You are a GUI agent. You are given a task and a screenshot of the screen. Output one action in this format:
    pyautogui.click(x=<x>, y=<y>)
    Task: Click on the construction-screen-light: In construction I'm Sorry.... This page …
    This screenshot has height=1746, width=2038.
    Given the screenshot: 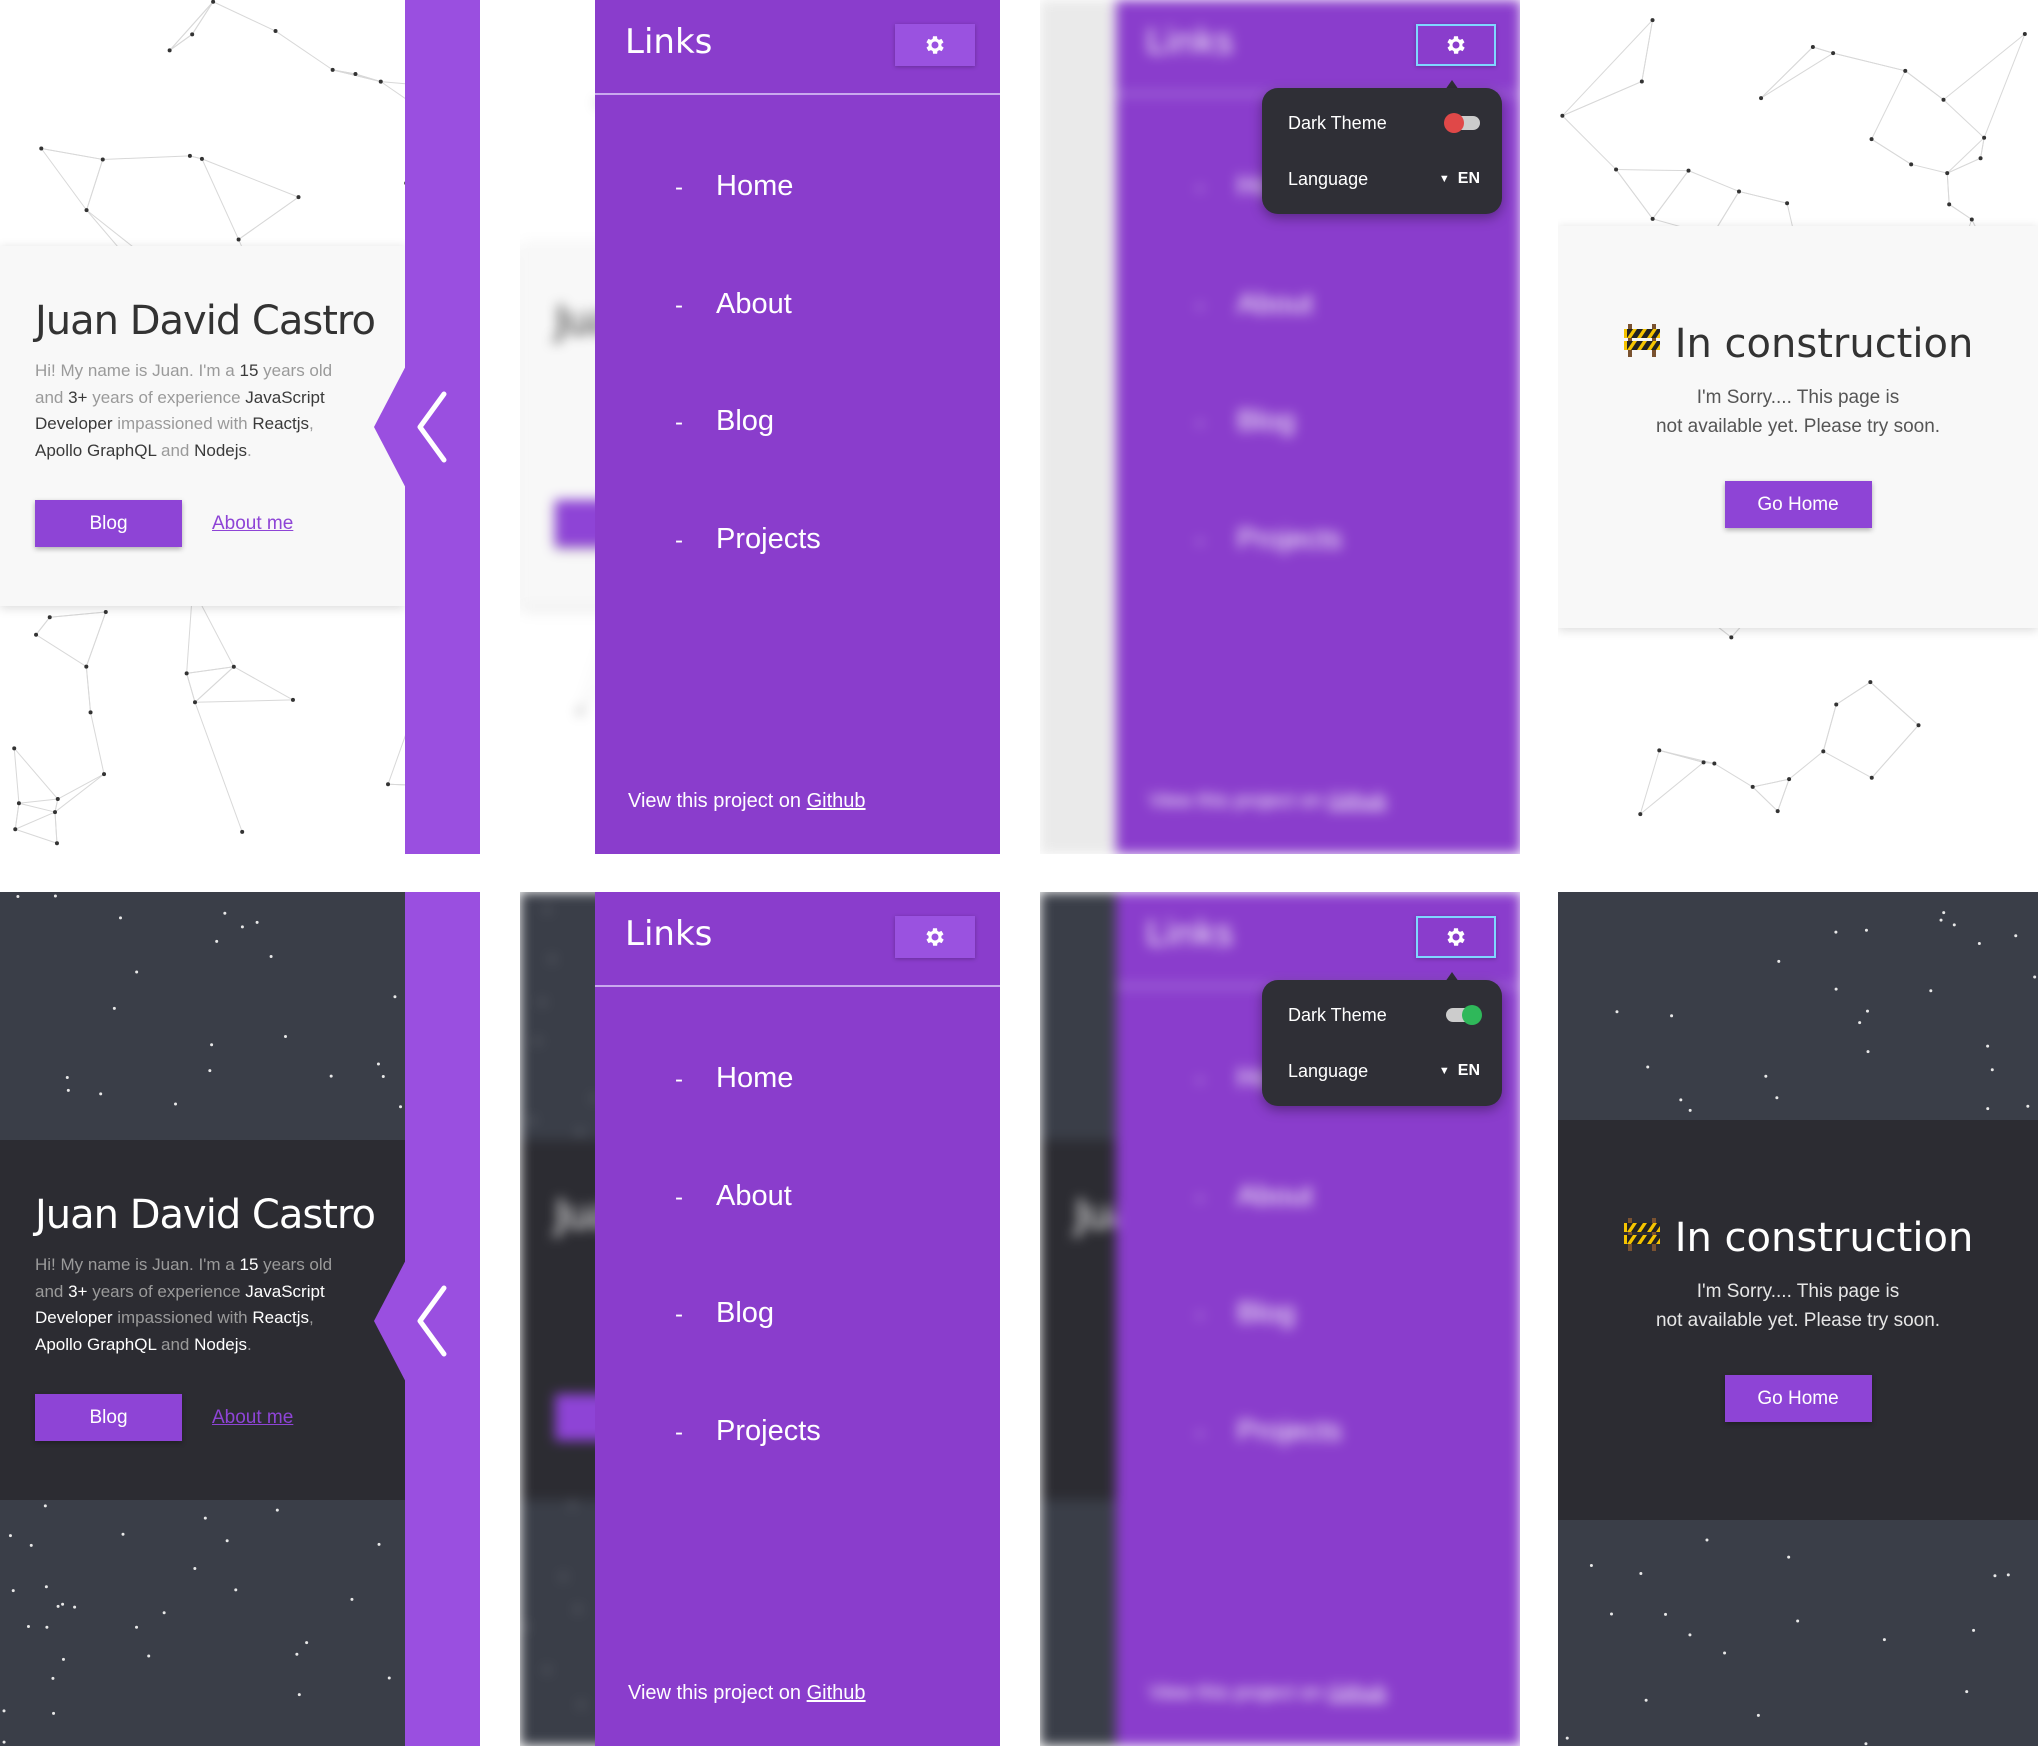 What is the action you would take?
    pyautogui.click(x=1798, y=427)
    